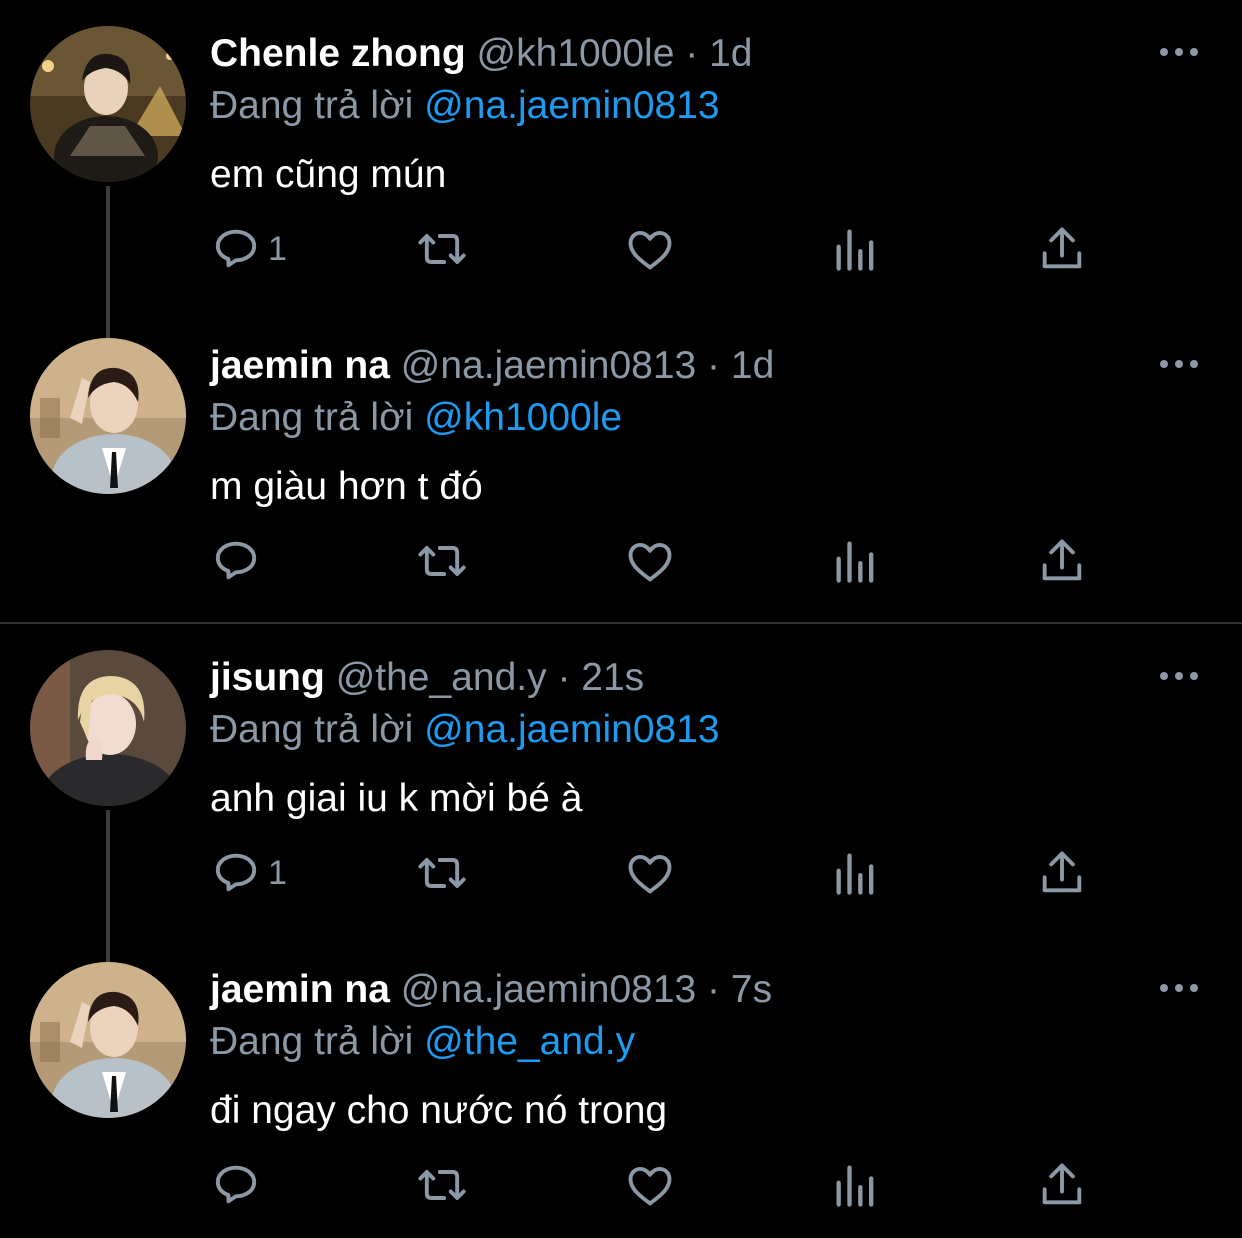 This screenshot has height=1238, width=1242. I want to click on display-name: jisung, so click(267, 677).